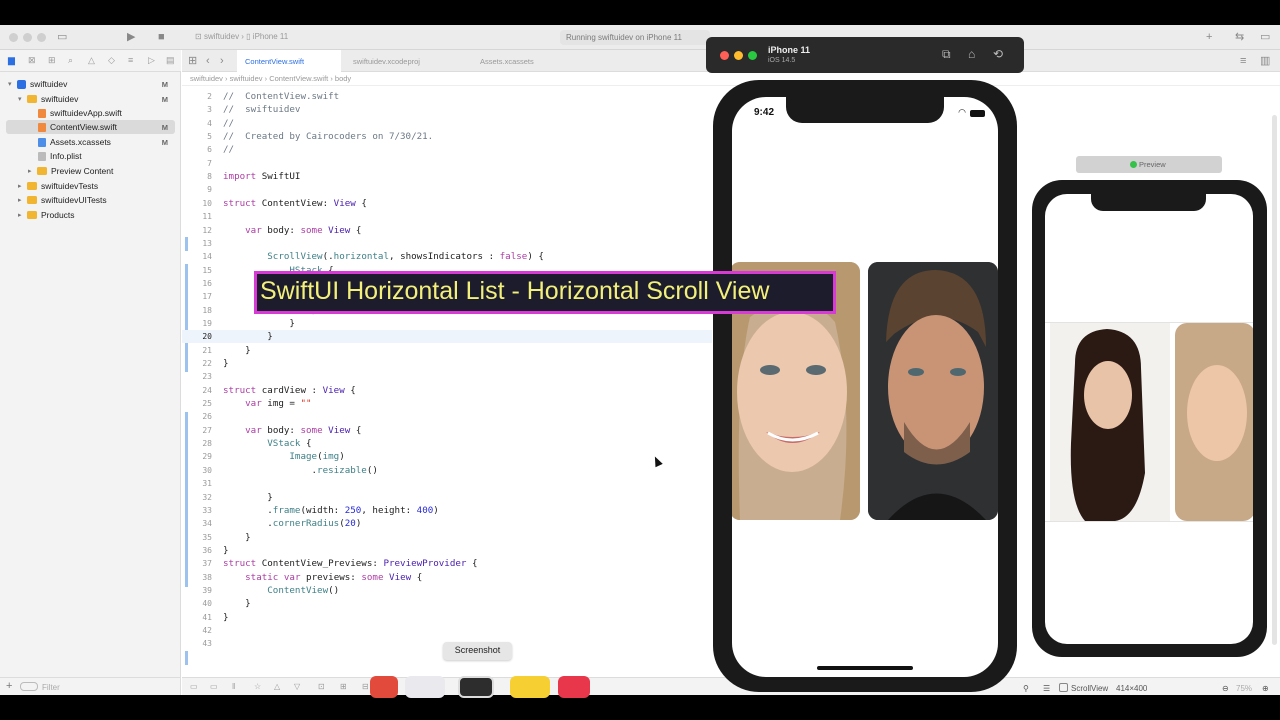  I want to click on tree-item-info-plist: Info.plist, so click(60, 156).